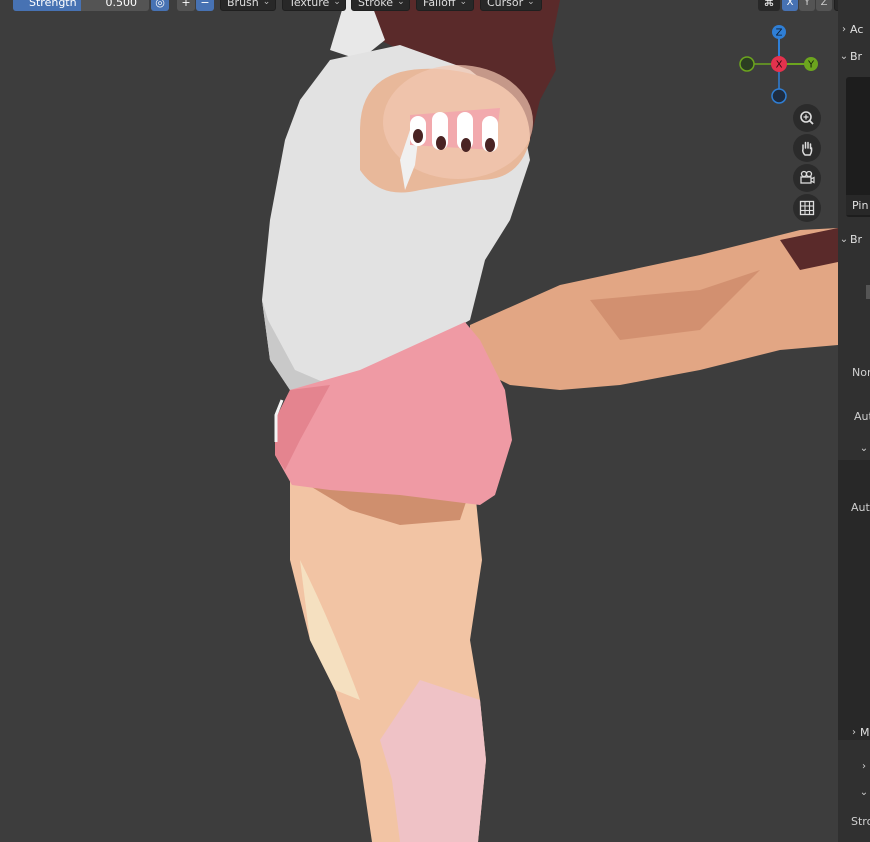 This screenshot has width=870, height=842. Describe the element at coordinates (747, 64) in the screenshot. I see `neg-y-axis-handle` at that location.